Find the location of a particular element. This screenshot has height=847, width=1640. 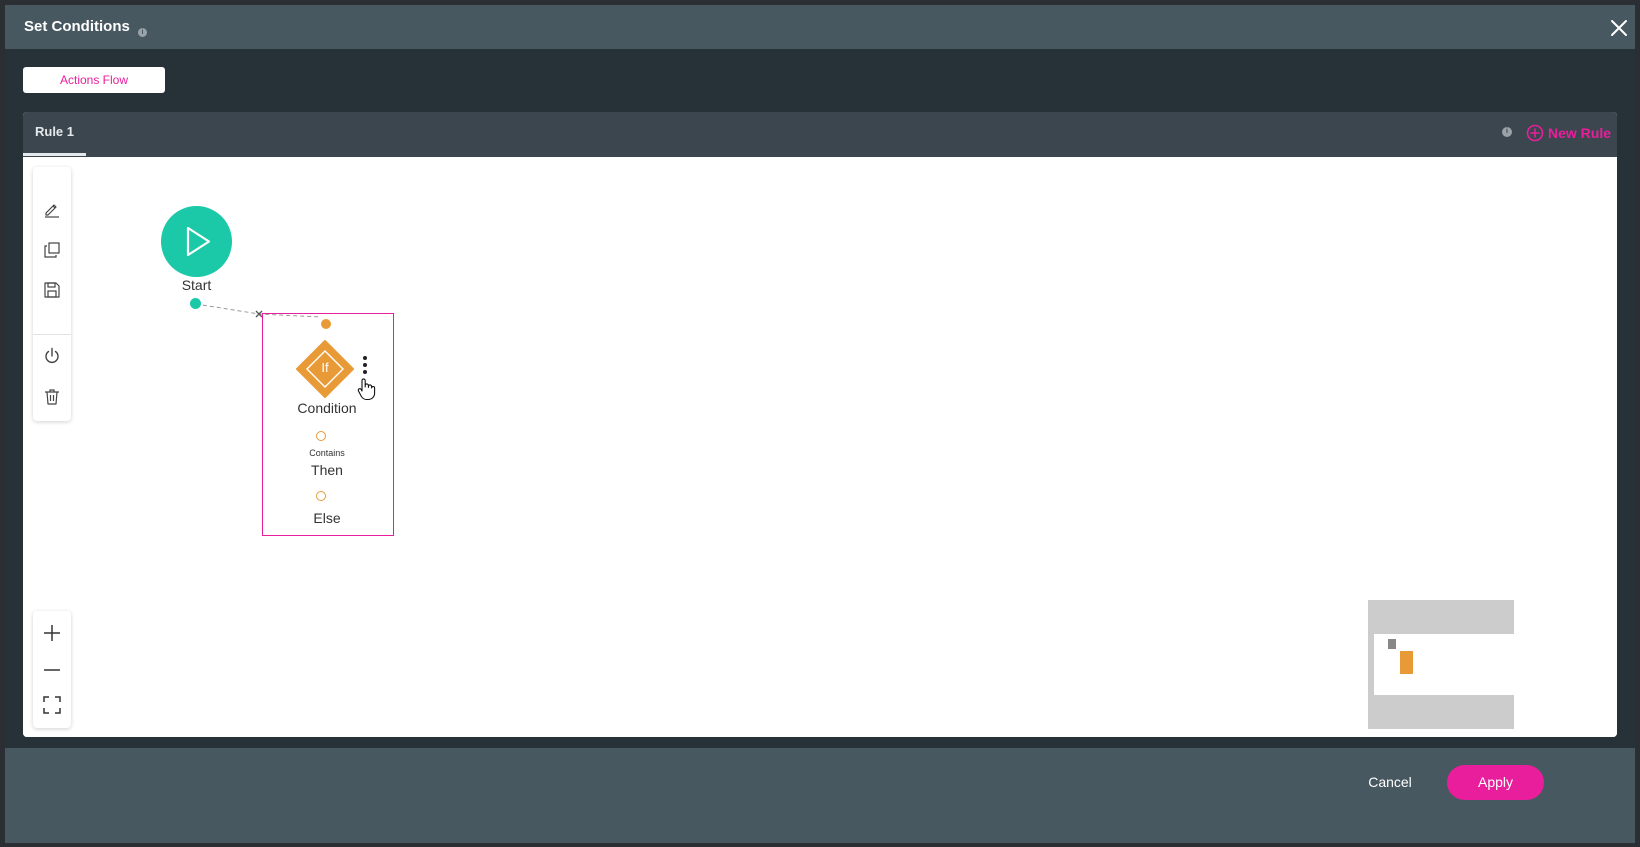

hand-cursor-icon is located at coordinates (366, 389).